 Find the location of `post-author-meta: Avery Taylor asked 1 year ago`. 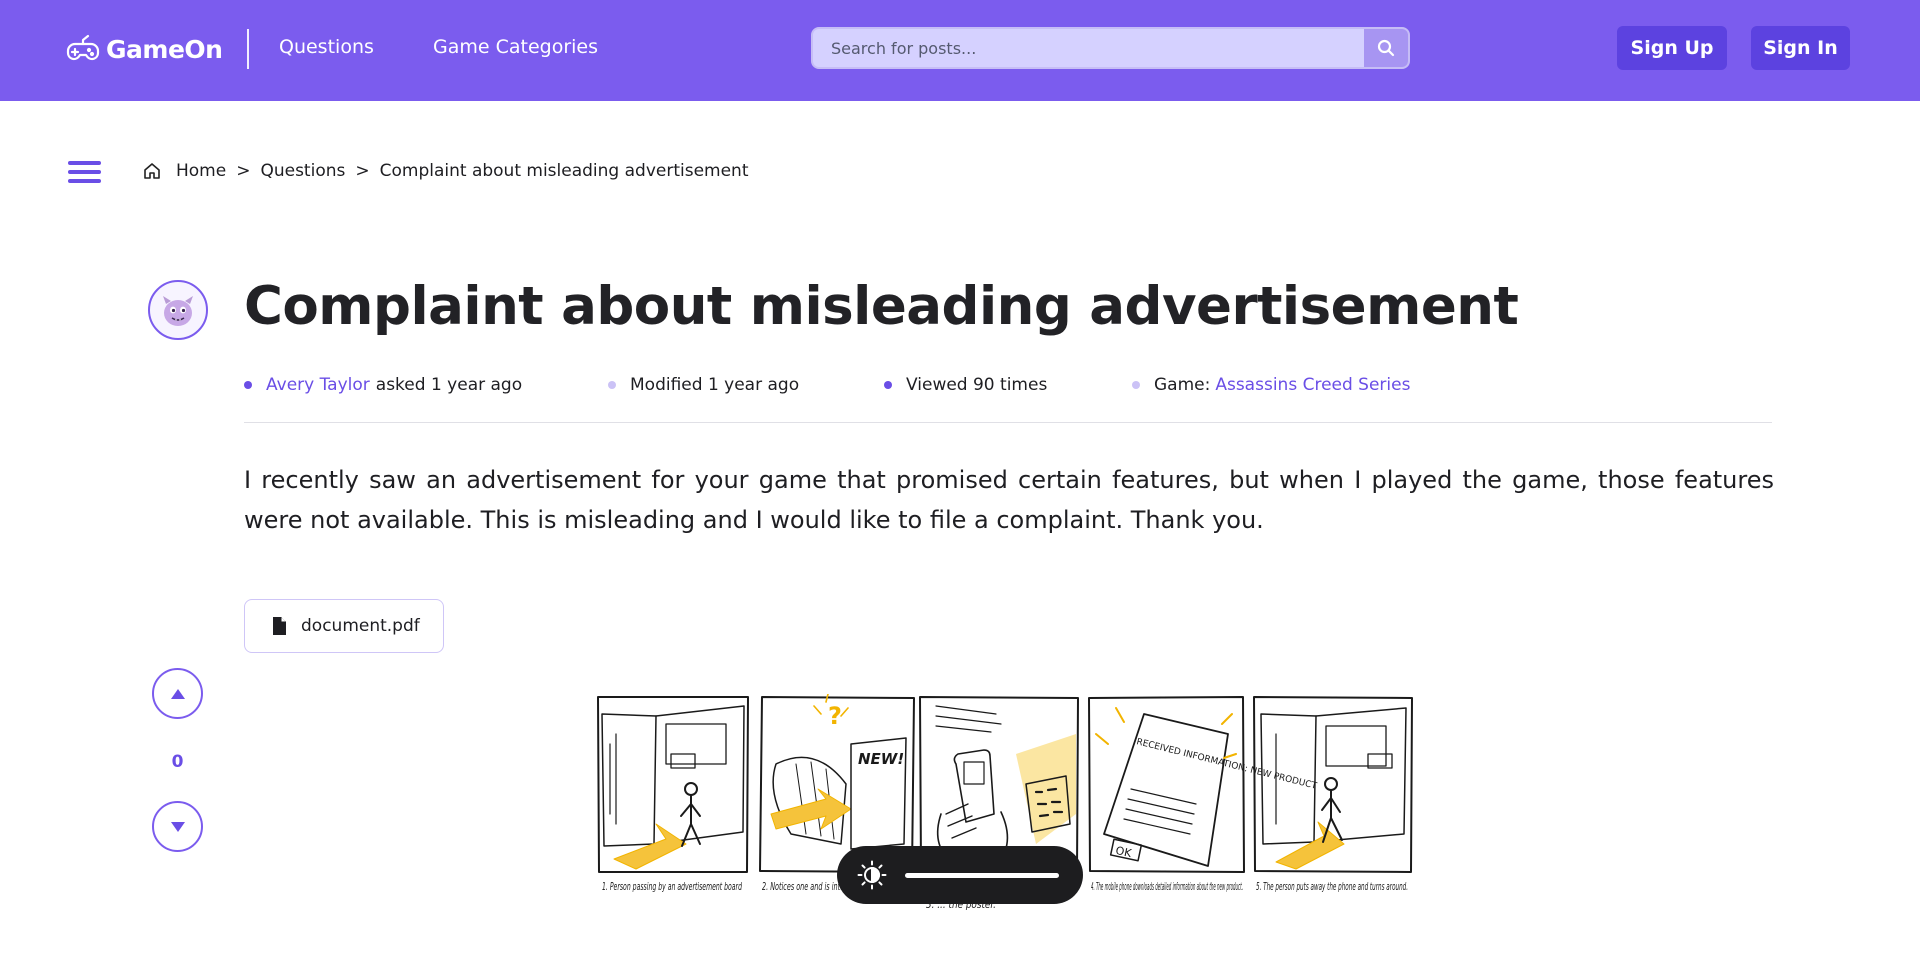

post-author-meta: Avery Taylor asked 1 year ago is located at coordinates (383, 385).